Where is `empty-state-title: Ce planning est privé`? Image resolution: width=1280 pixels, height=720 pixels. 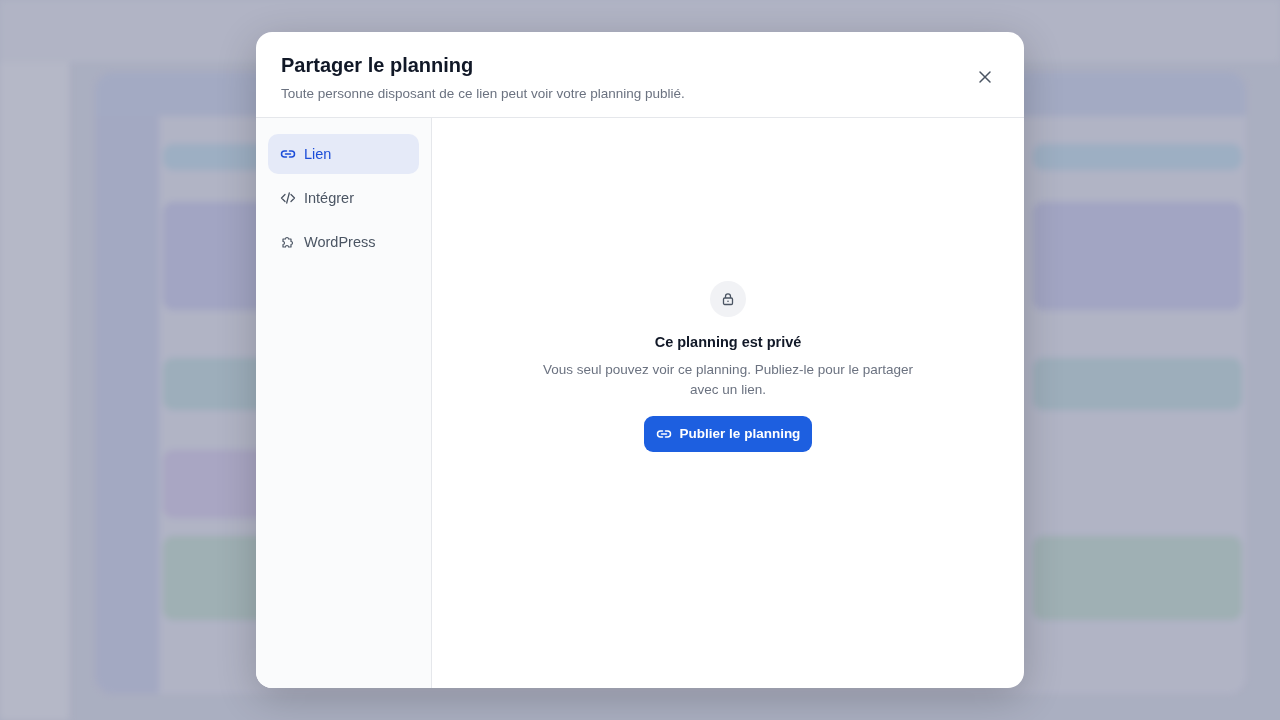
empty-state-title: Ce planning est privé is located at coordinates (728, 341).